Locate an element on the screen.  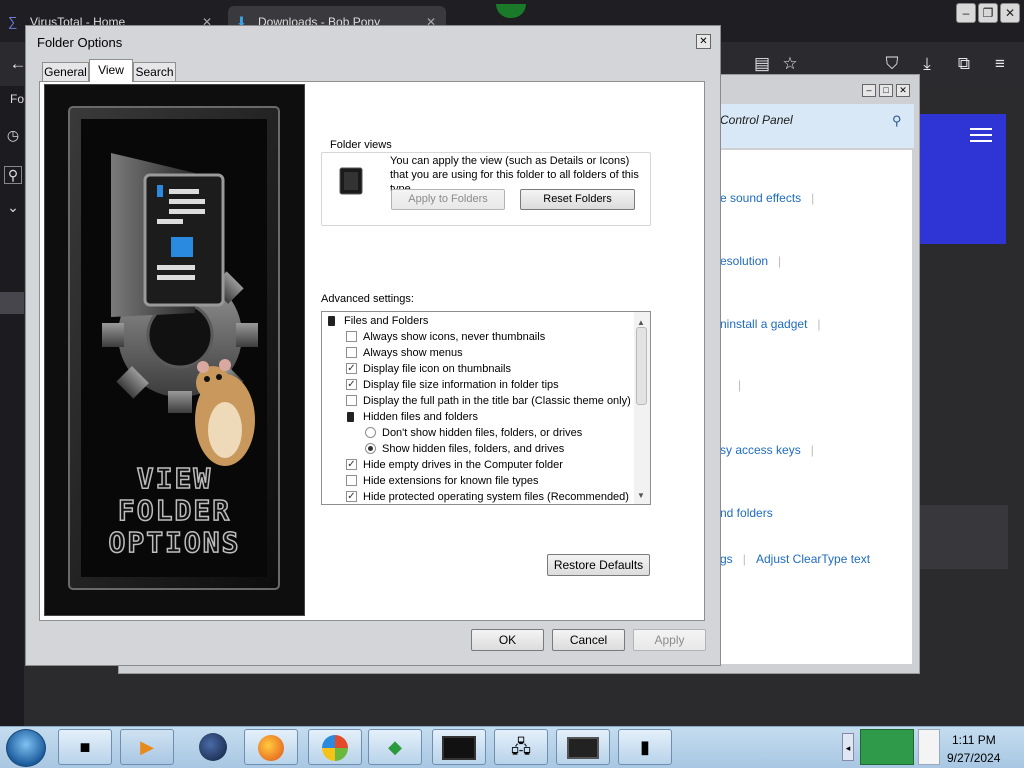
restore-defaults-button: Restore Defaults is located at coordinates (598, 565).